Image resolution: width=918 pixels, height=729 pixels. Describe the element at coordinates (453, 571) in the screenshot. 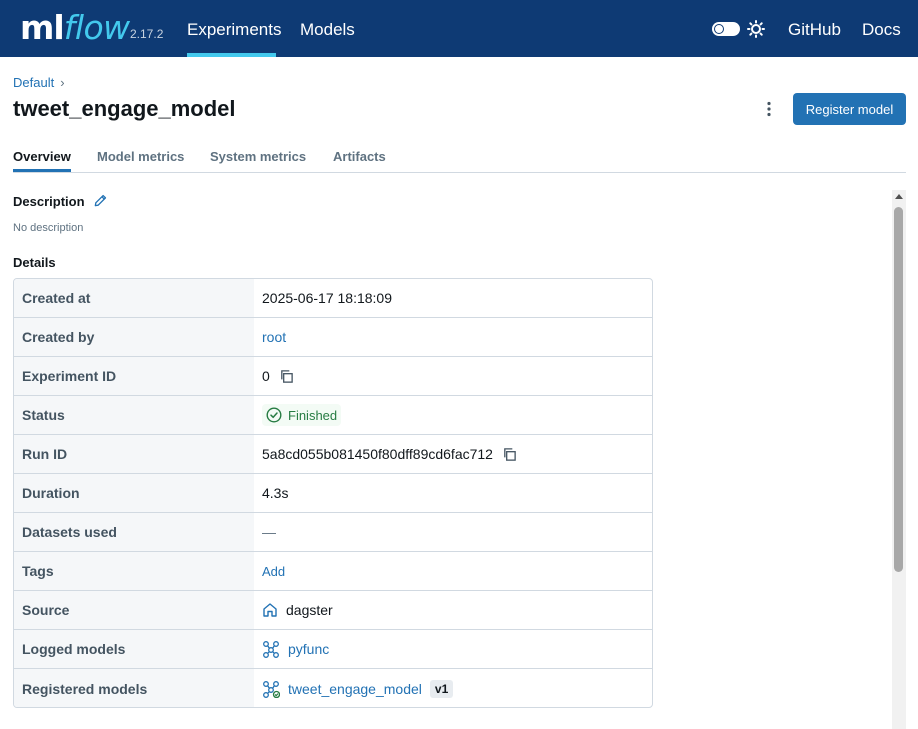

I see `row-value-tags: Add` at that location.